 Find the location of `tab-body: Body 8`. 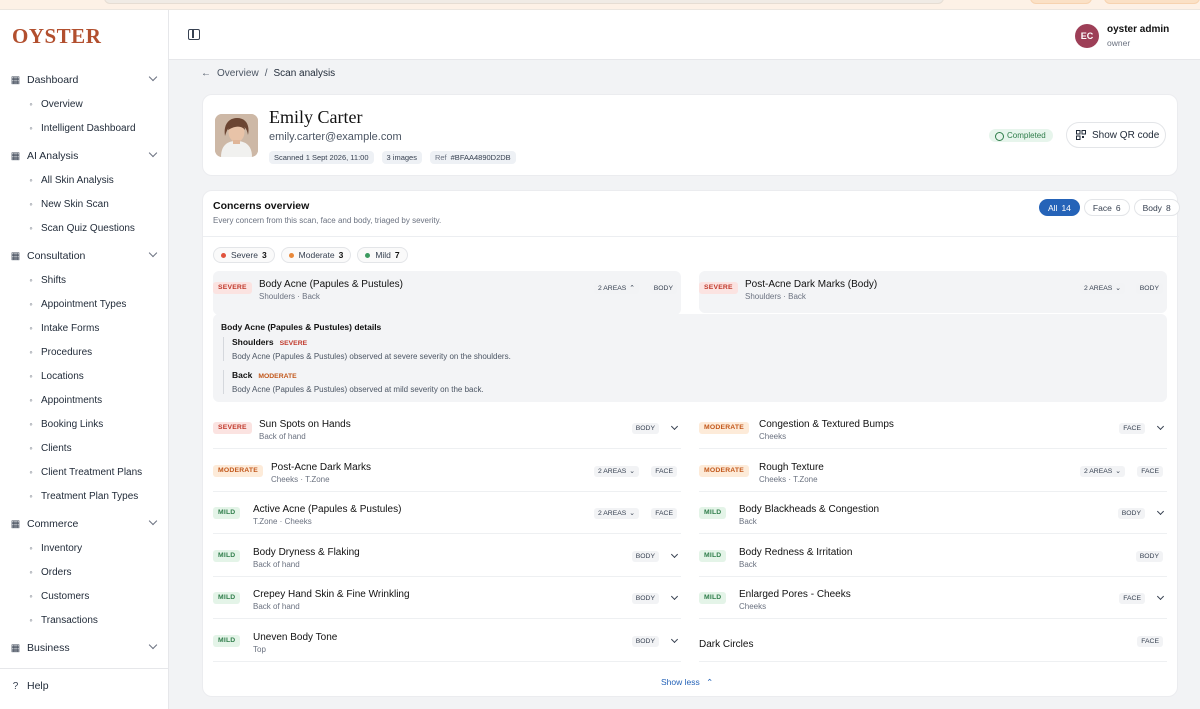

tab-body: Body 8 is located at coordinates (1156, 207).